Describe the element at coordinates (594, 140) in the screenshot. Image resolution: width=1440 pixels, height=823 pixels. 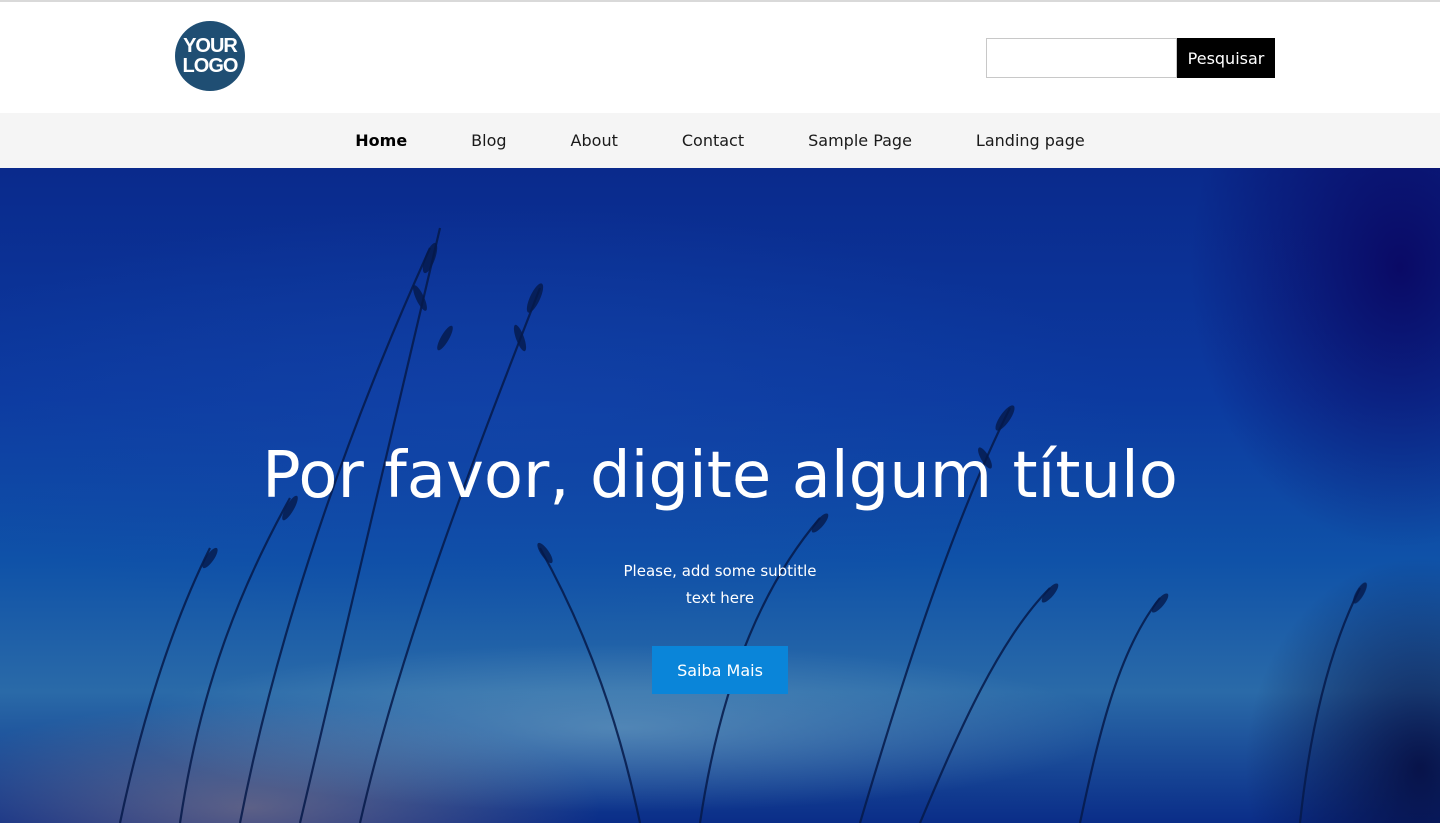
I see `nav-item-about: About` at that location.